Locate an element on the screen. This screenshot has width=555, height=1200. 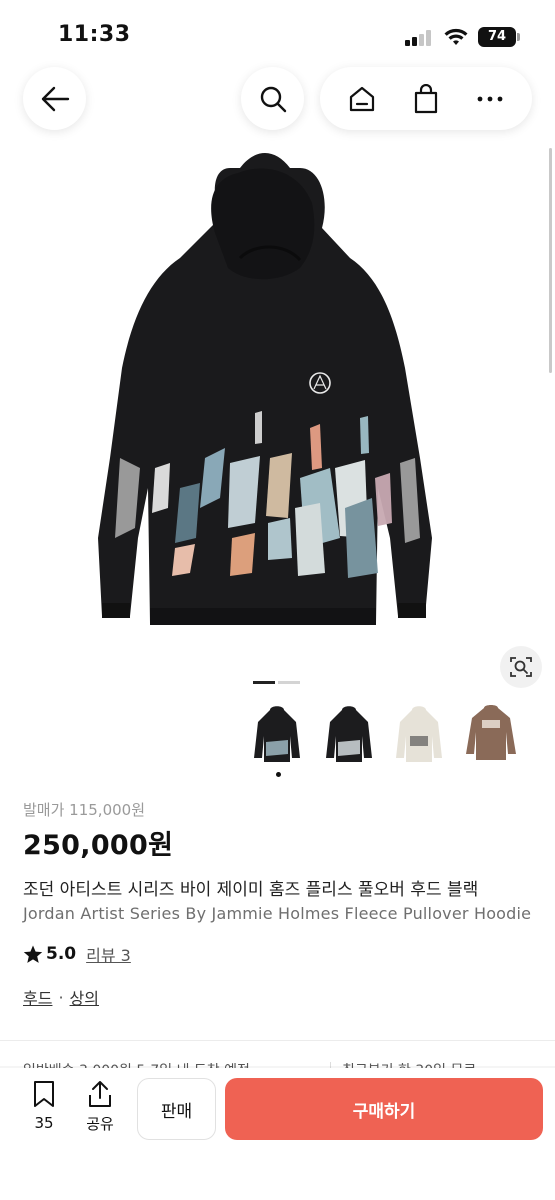
bookmark-count: 35 is located at coordinates (44, 1123).